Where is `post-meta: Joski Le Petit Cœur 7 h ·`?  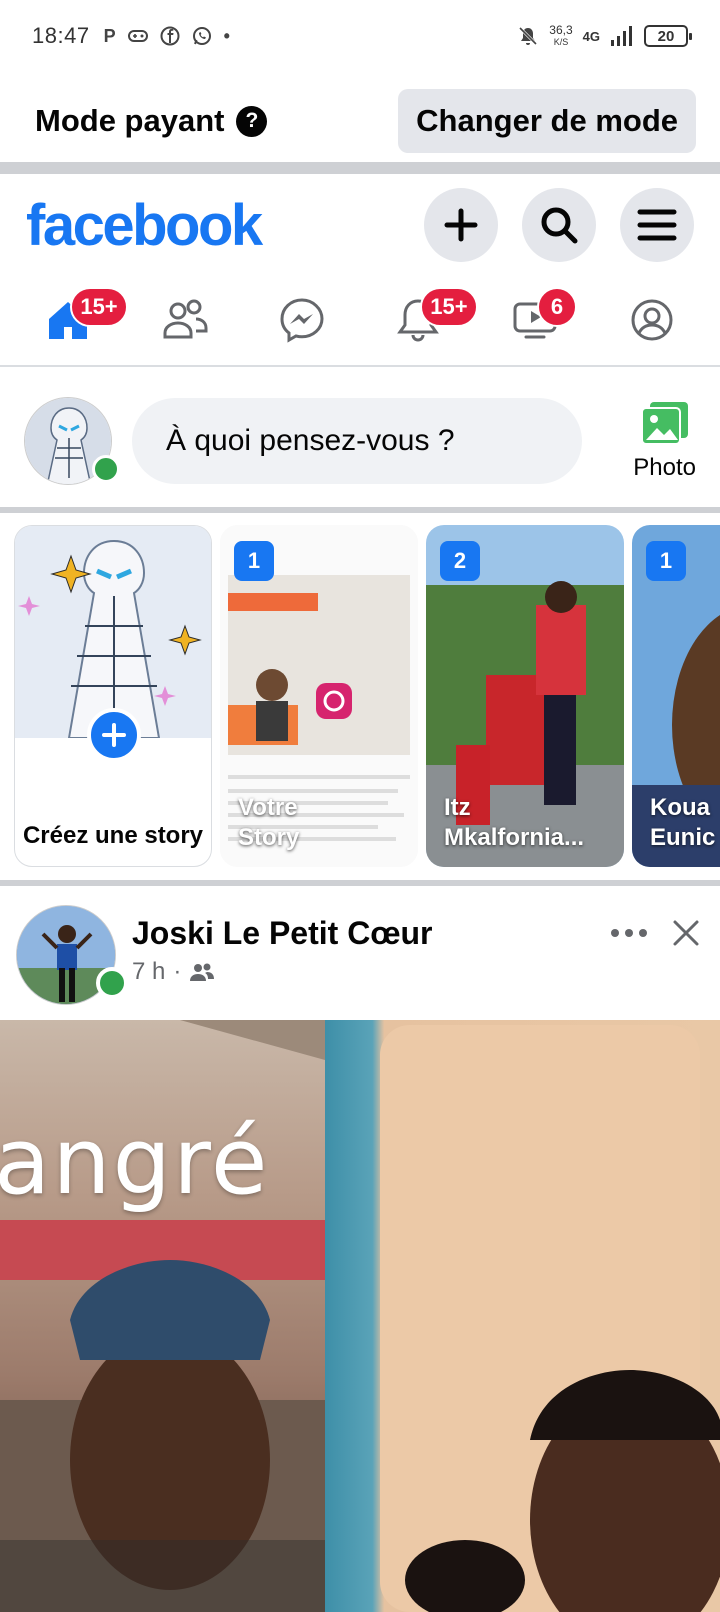
post-meta: Joski Le Petit Cœur 7 h · is located at coordinates (282, 945).